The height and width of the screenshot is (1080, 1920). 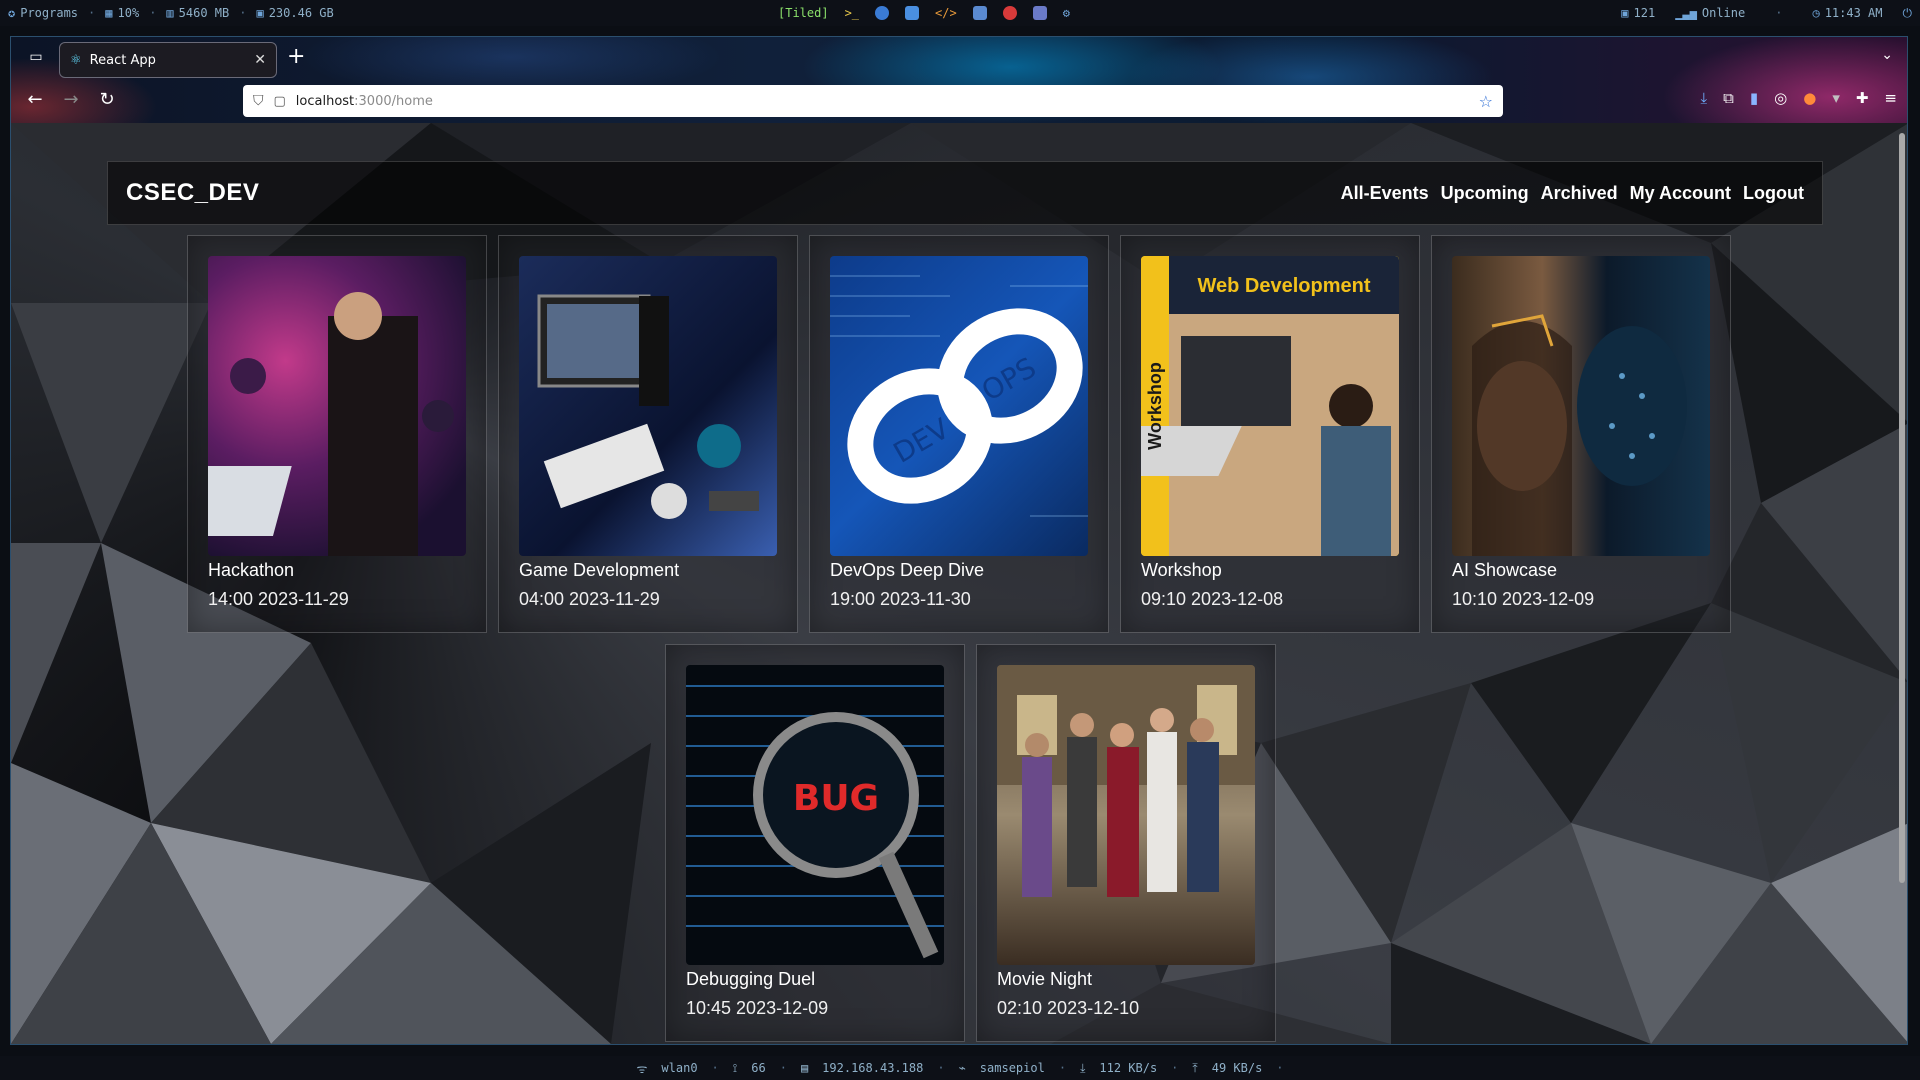 What do you see at coordinates (1853, 13) in the screenshot?
I see `clock-time: 11:43 AM` at bounding box center [1853, 13].